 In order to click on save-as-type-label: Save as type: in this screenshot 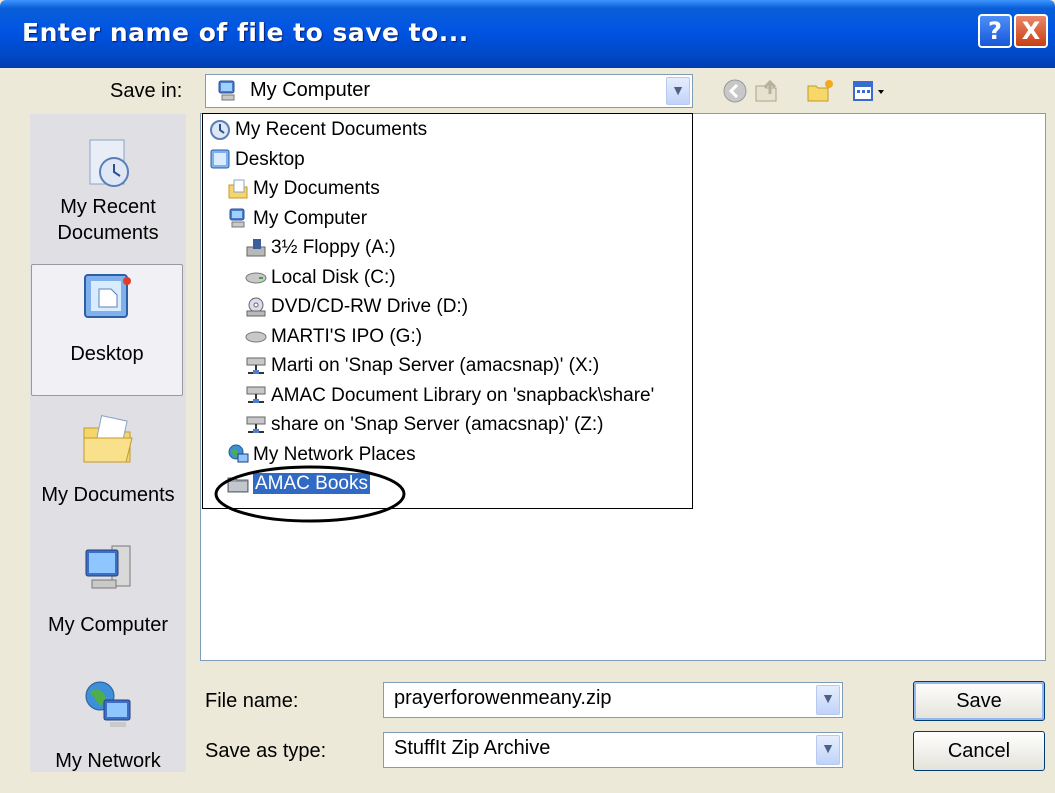, I will do `click(266, 751)`.